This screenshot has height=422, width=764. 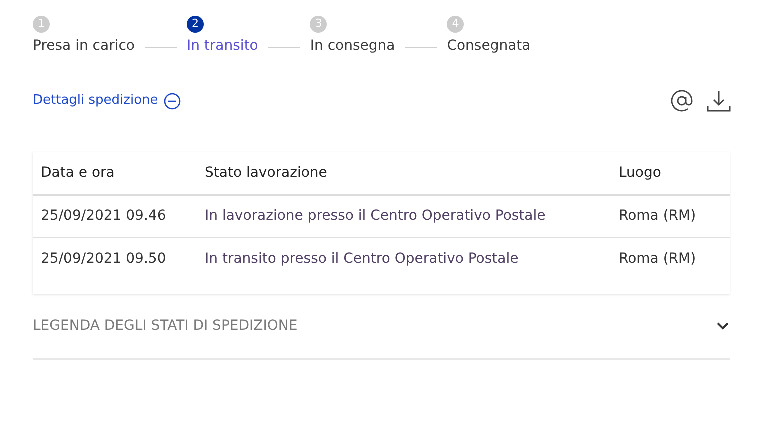 I want to click on at-sign-icon, so click(x=682, y=101).